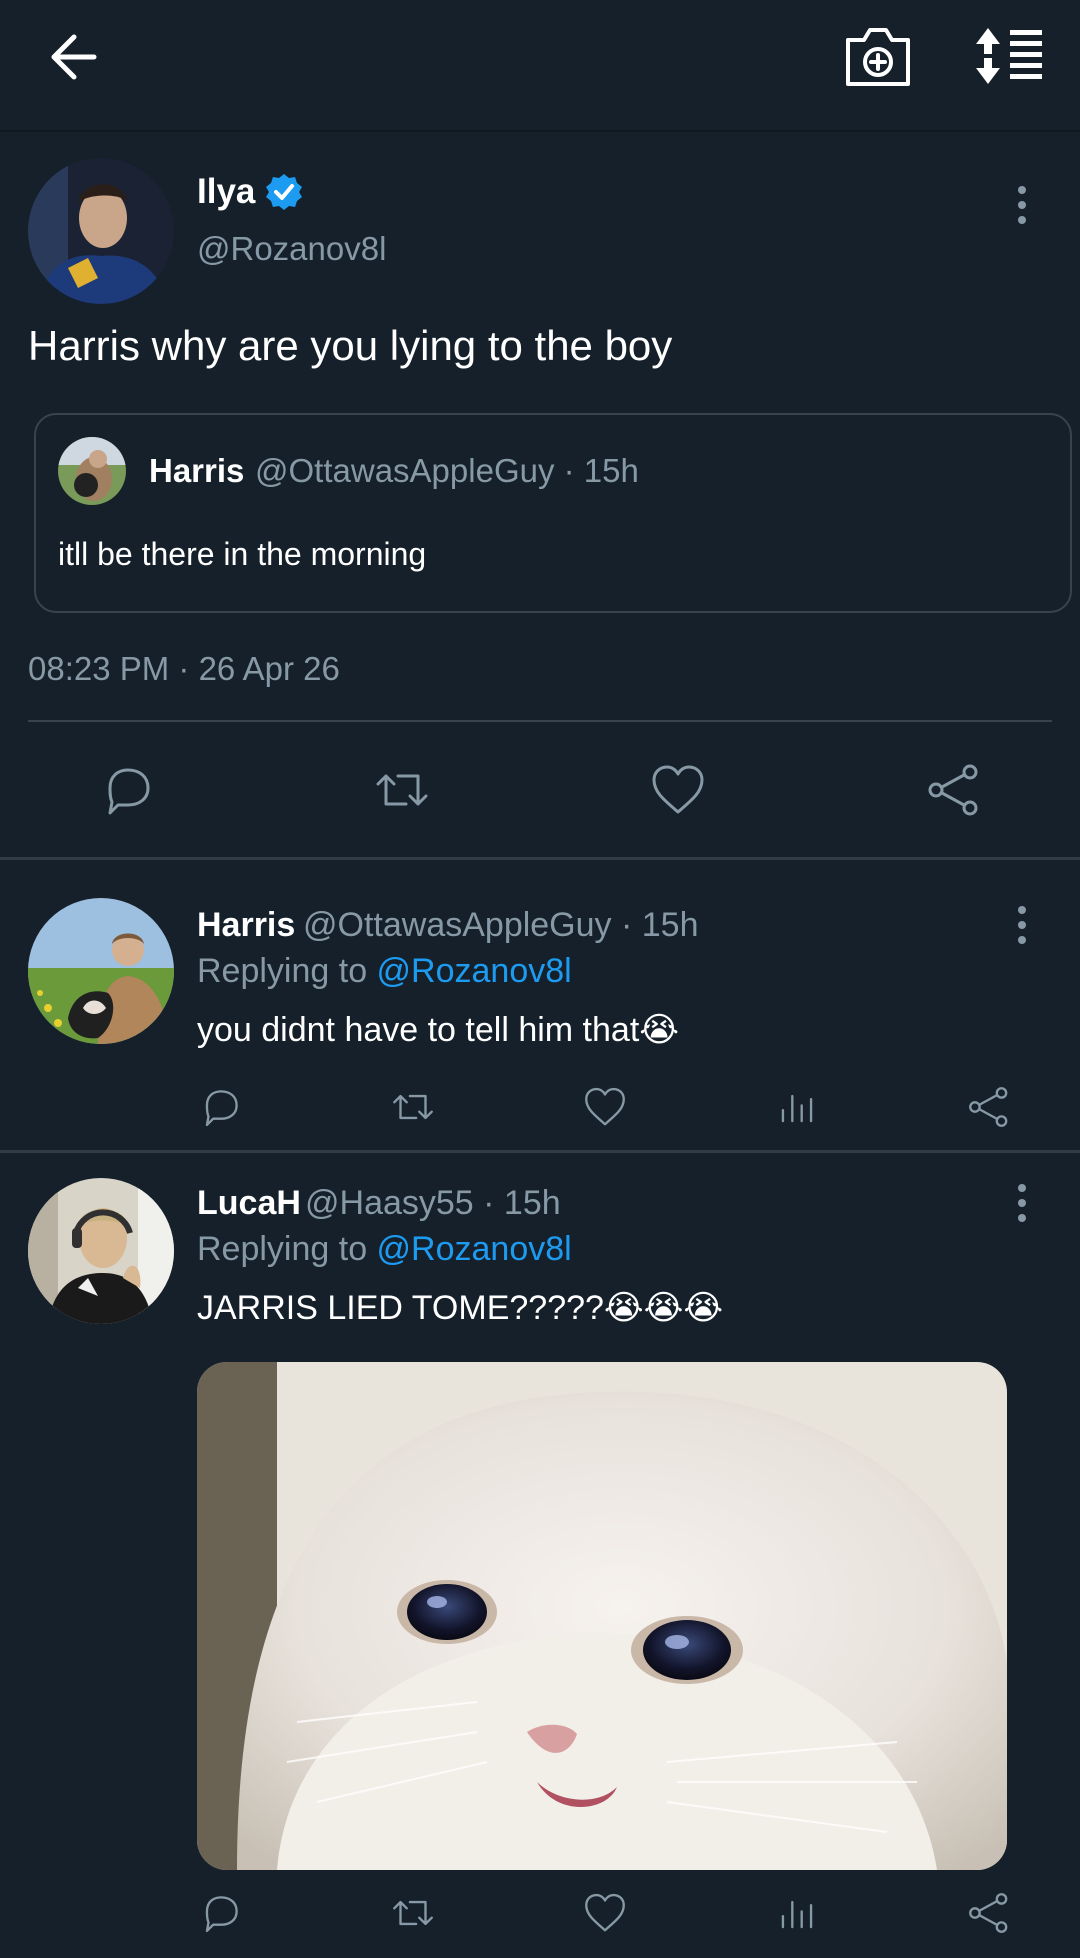 The image size is (1080, 1958). What do you see at coordinates (184, 668) in the screenshot?
I see `tweet-timestamp: 08:23 PM · 26 Apr 26` at bounding box center [184, 668].